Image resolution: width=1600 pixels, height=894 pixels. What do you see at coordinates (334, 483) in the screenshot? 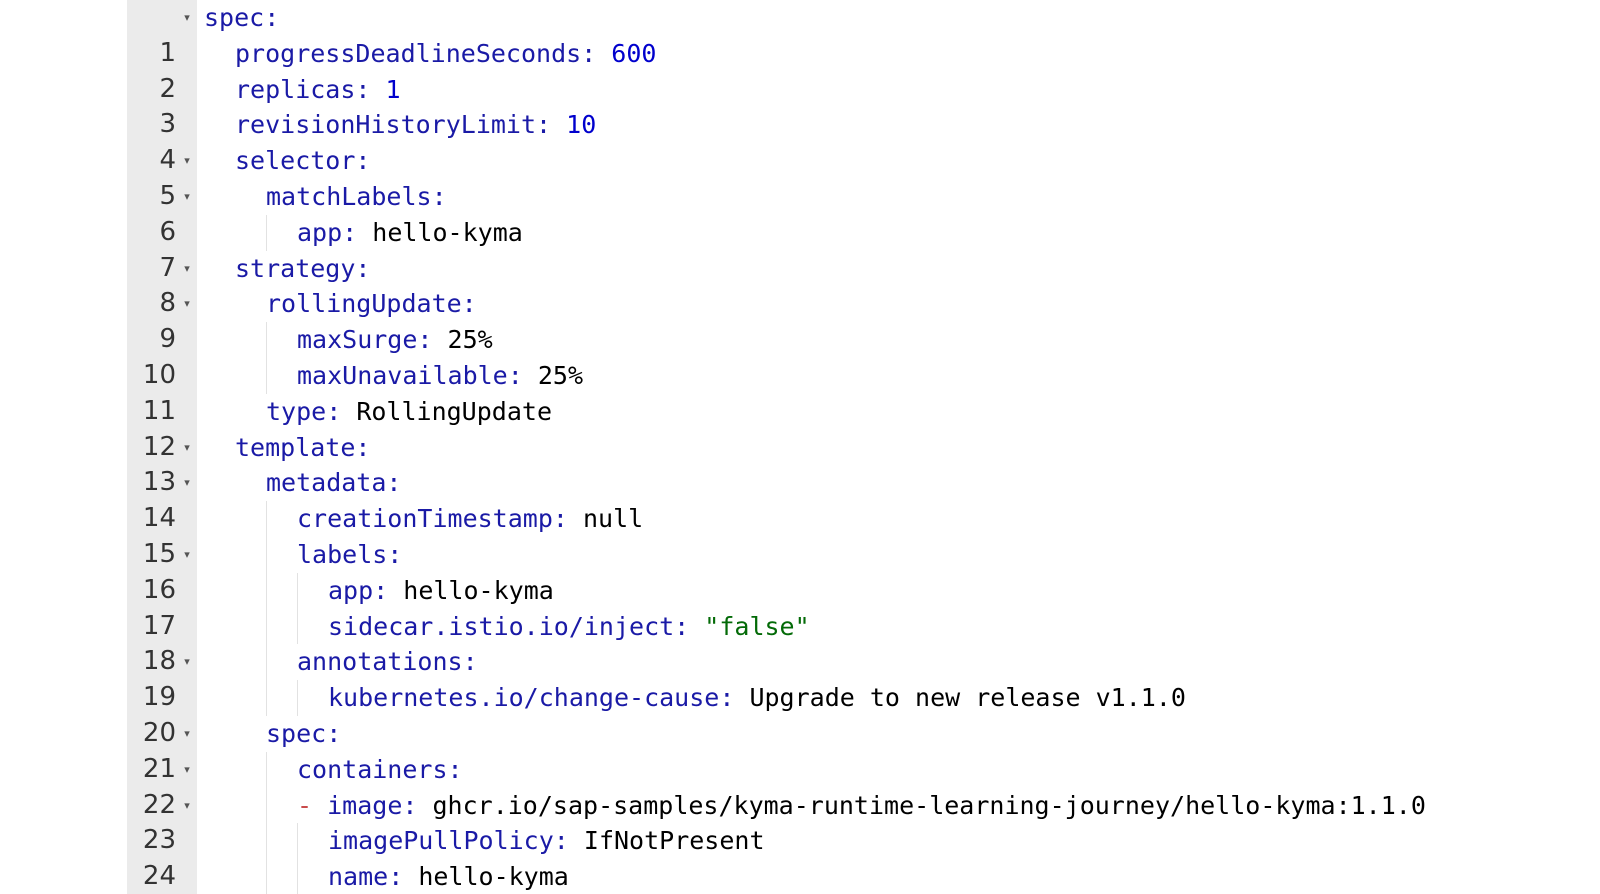
I see `yaml-key: metadata:` at bounding box center [334, 483].